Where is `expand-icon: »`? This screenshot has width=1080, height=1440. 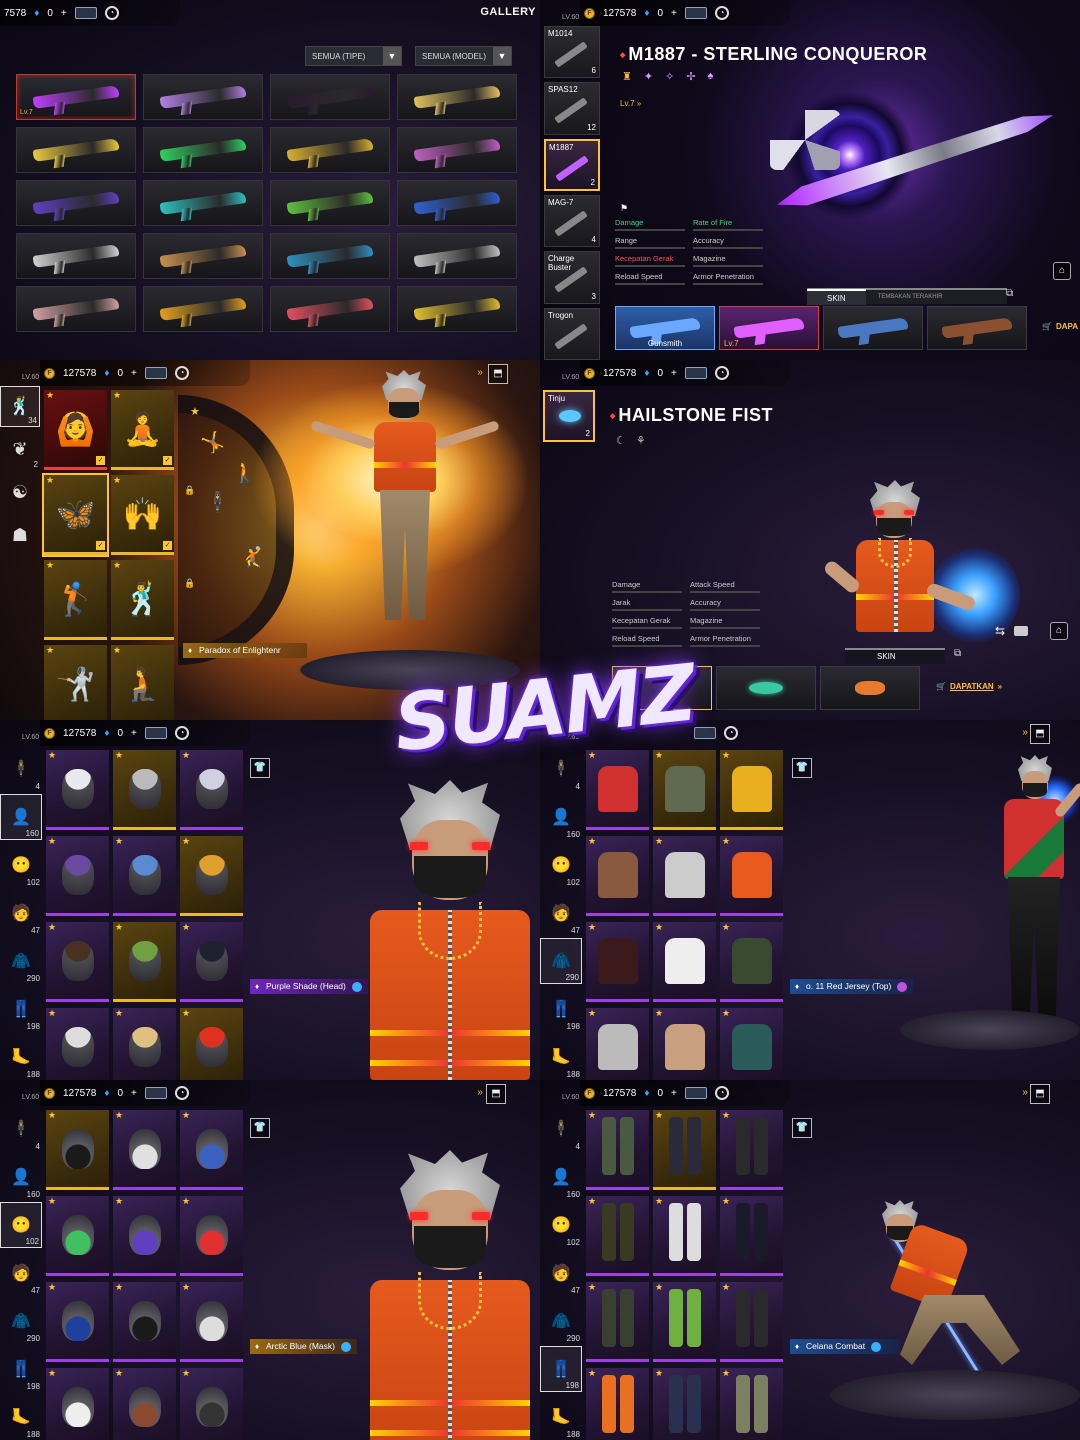
expand-icon: » is located at coordinates (480, 374).